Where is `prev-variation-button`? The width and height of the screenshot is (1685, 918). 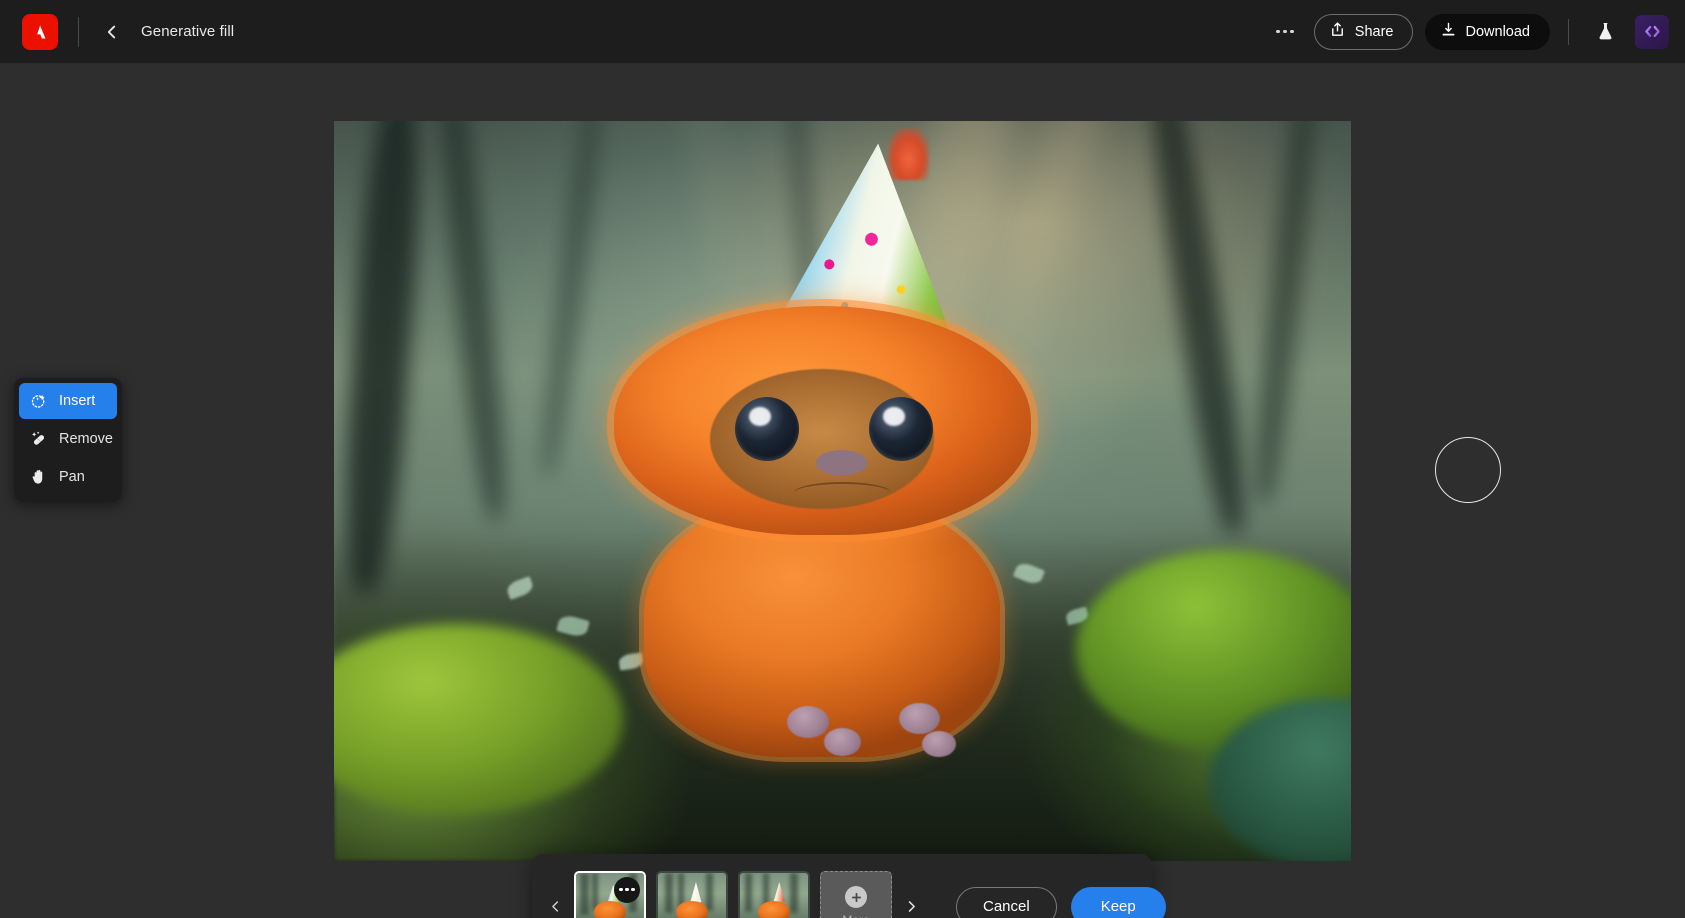
prev-variation-button is located at coordinates (555, 902).